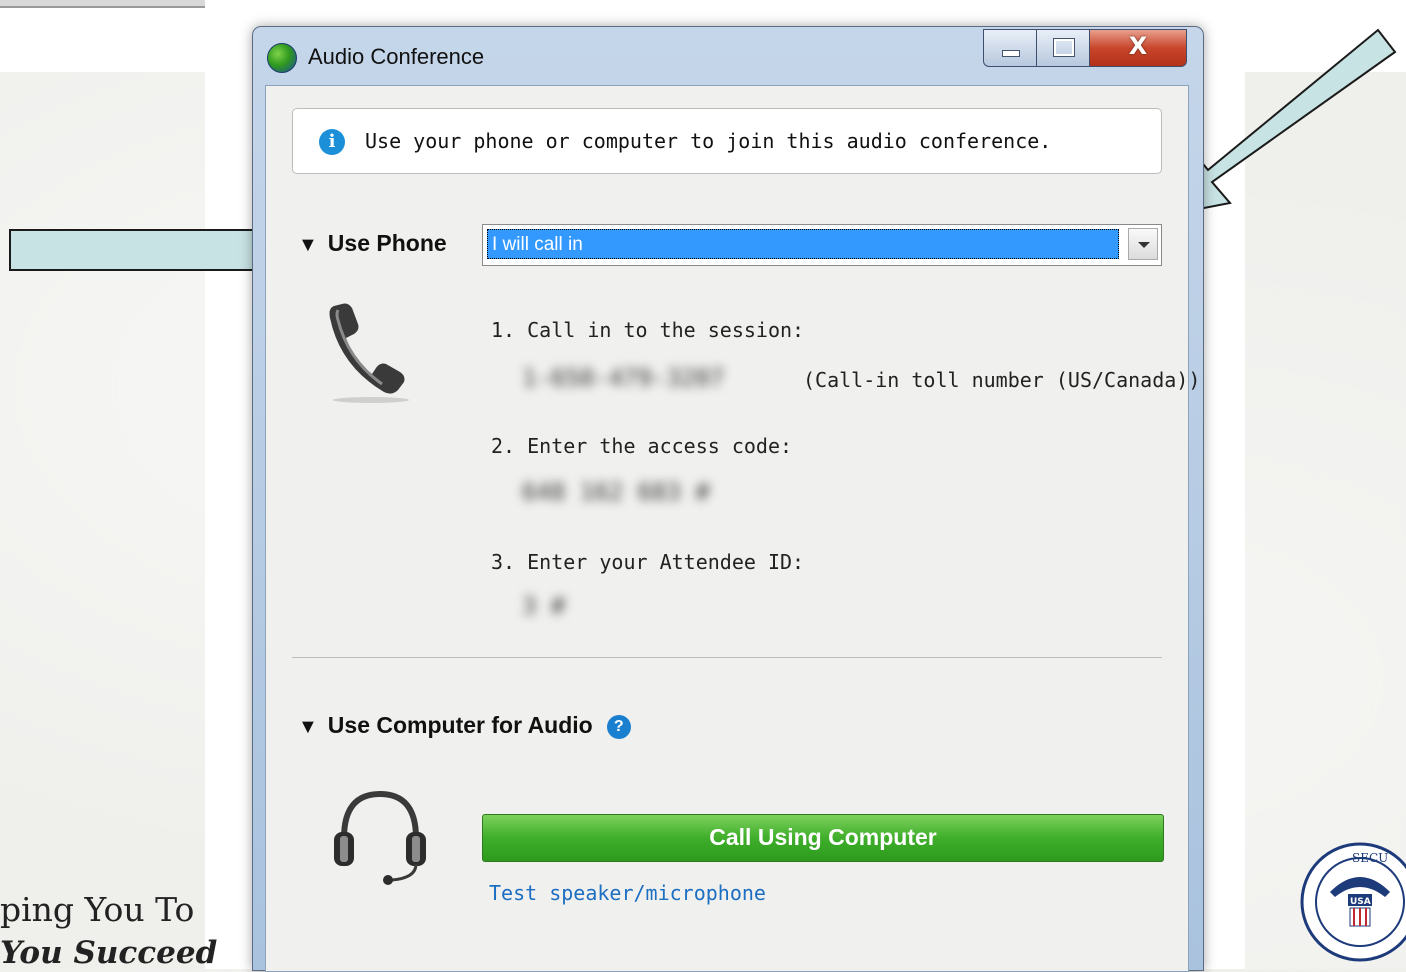 This screenshot has height=972, width=1406. Describe the element at coordinates (627, 893) in the screenshot. I see `test-speaker-microphone-link: Test speaker/microphone` at that location.